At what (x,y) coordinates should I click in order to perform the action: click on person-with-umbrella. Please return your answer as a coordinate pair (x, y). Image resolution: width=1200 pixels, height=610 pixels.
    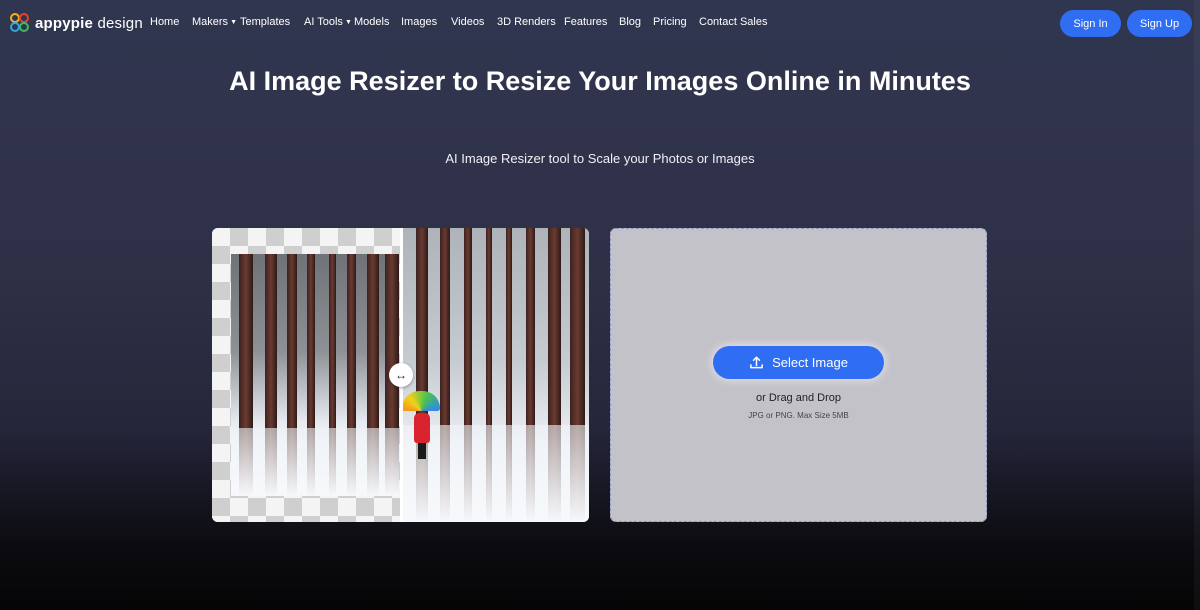
    Looking at the image, I should click on (421, 427).